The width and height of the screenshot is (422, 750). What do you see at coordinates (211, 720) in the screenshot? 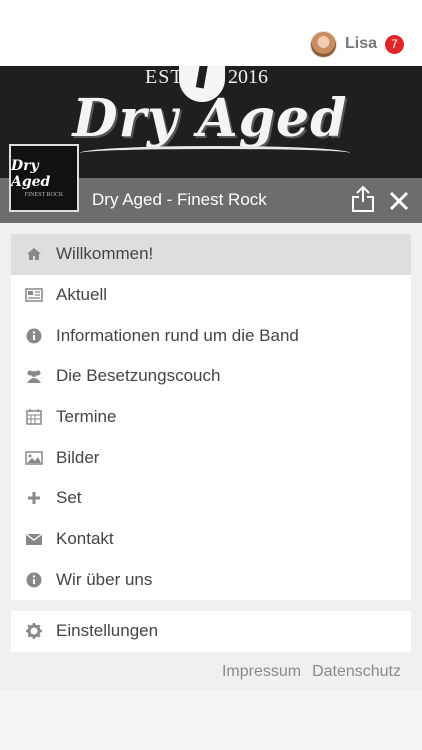
I see `bottom-area` at bounding box center [211, 720].